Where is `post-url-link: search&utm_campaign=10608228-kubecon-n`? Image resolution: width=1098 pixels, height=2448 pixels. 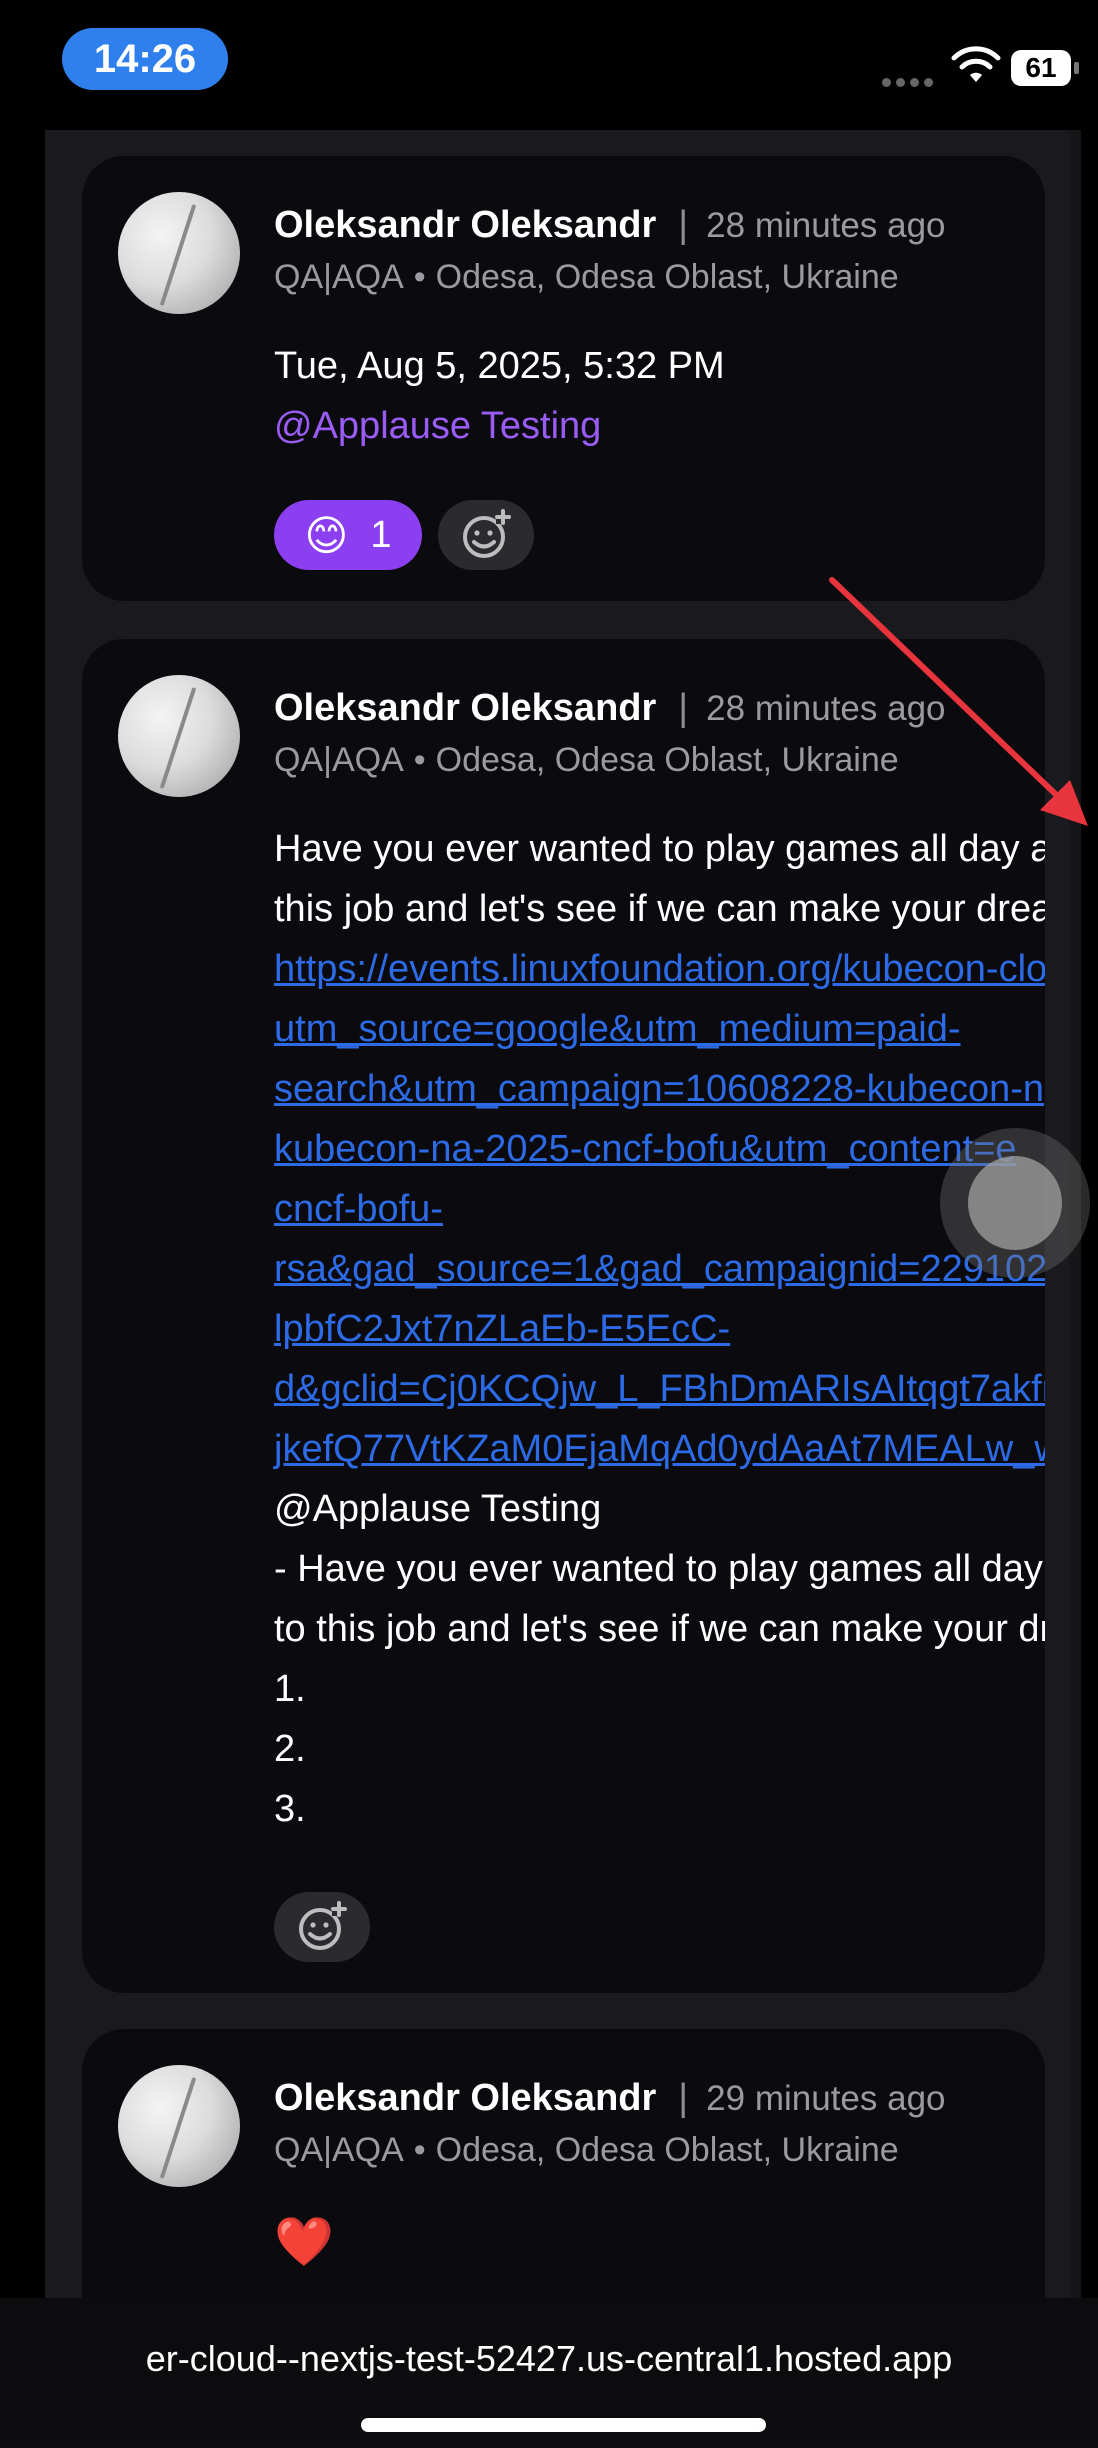
post-url-link: search&utm_campaign=10608228-kubecon-n is located at coordinates (659, 1089).